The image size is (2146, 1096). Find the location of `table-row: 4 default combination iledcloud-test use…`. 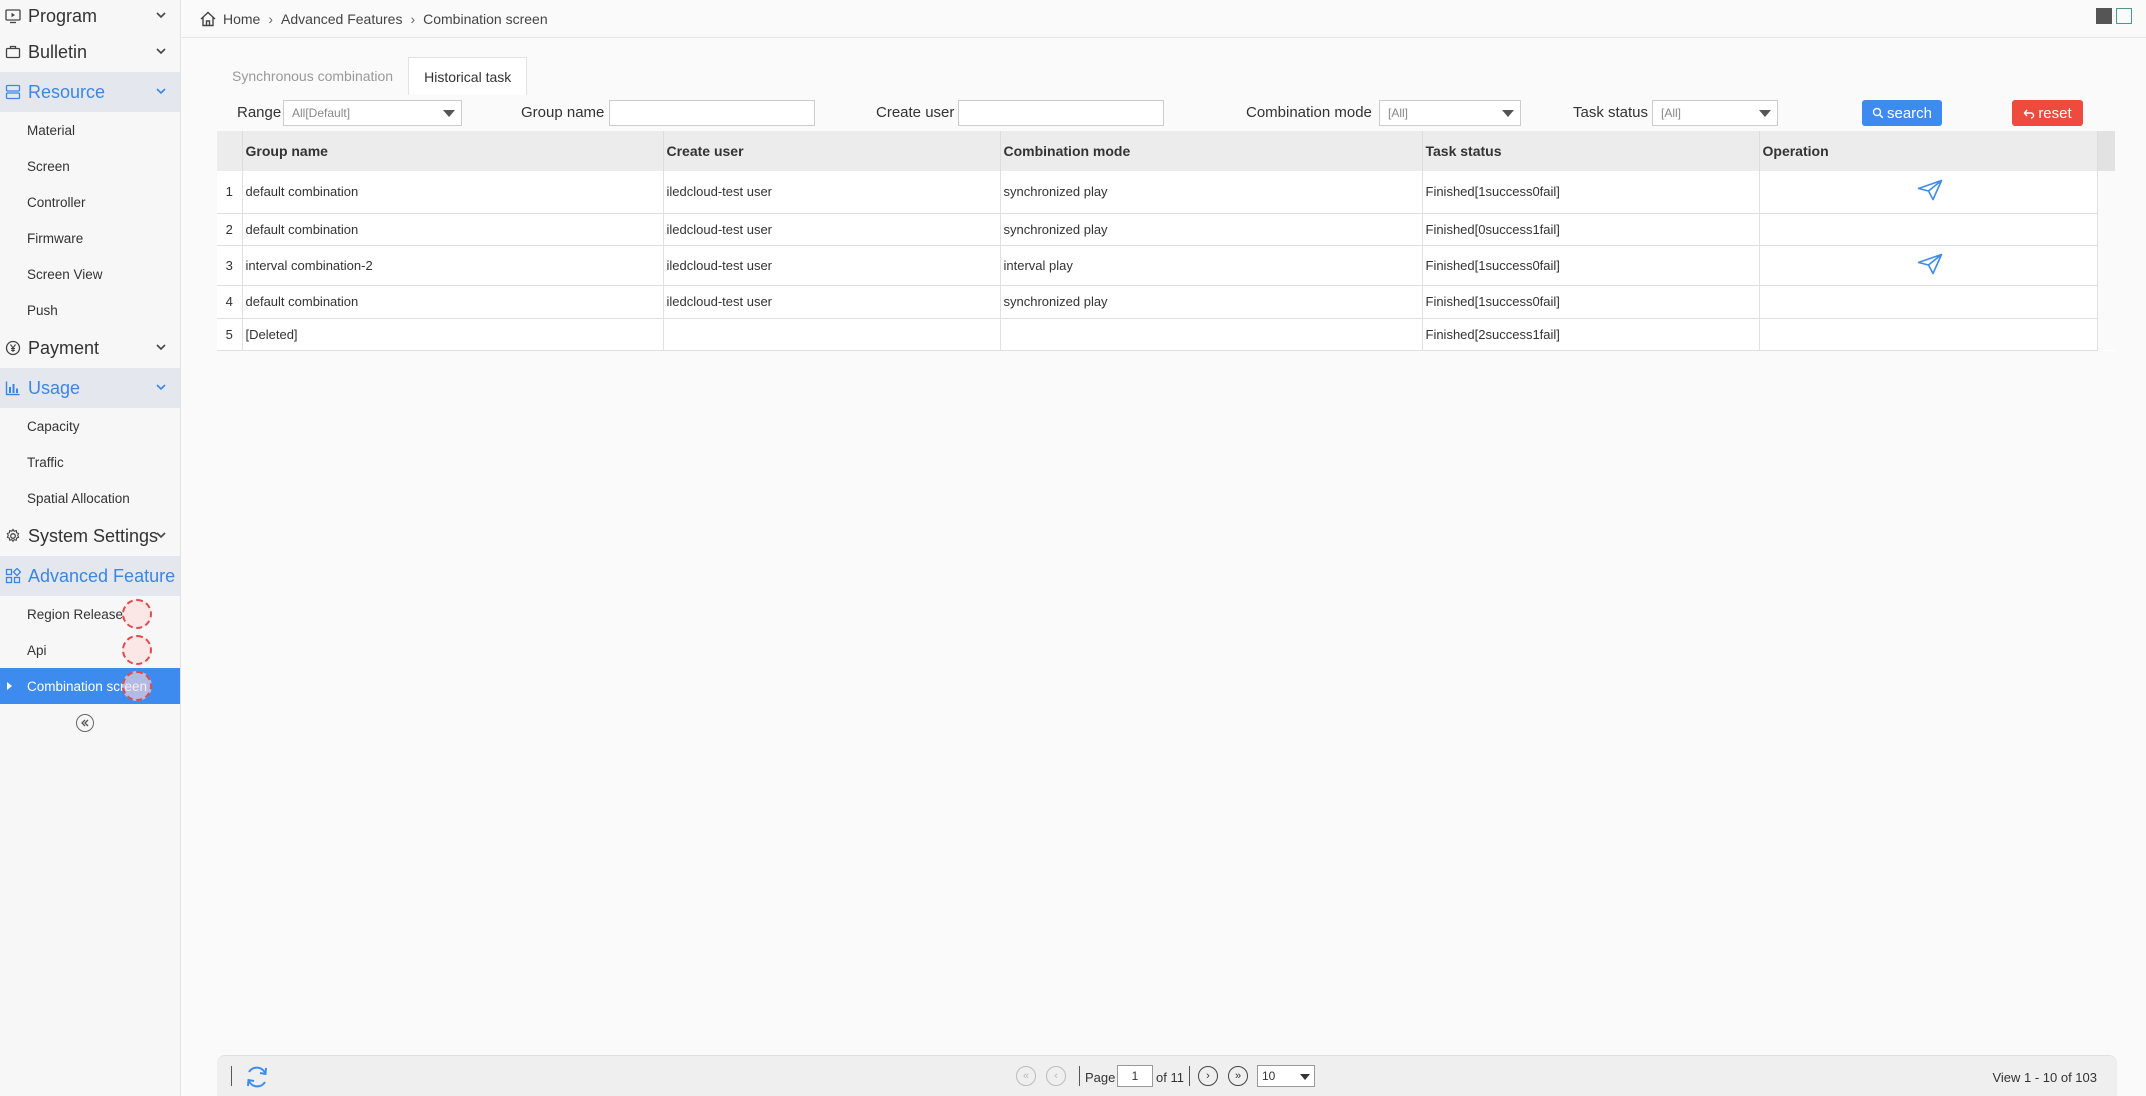

table-row: 4 default combination iledcloud-test use… is located at coordinates (1166, 302).